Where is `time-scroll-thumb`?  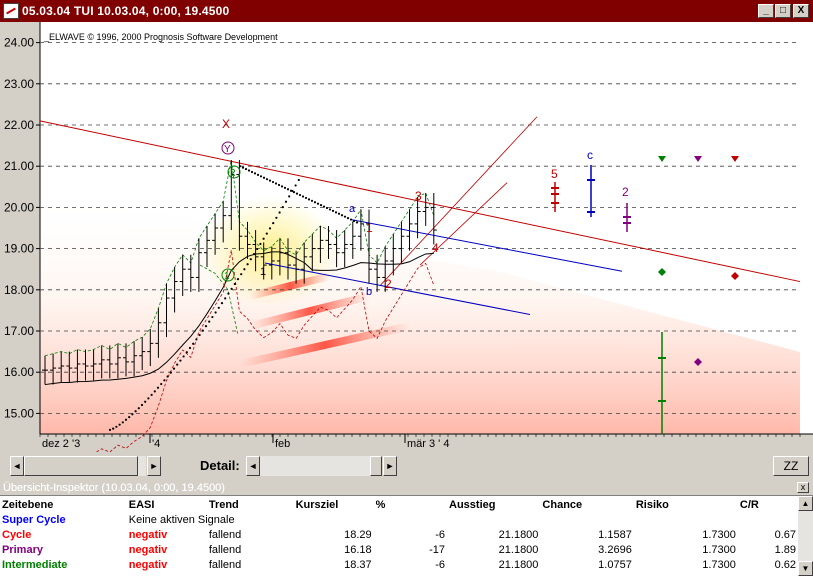 time-scroll-thumb is located at coordinates (81, 466).